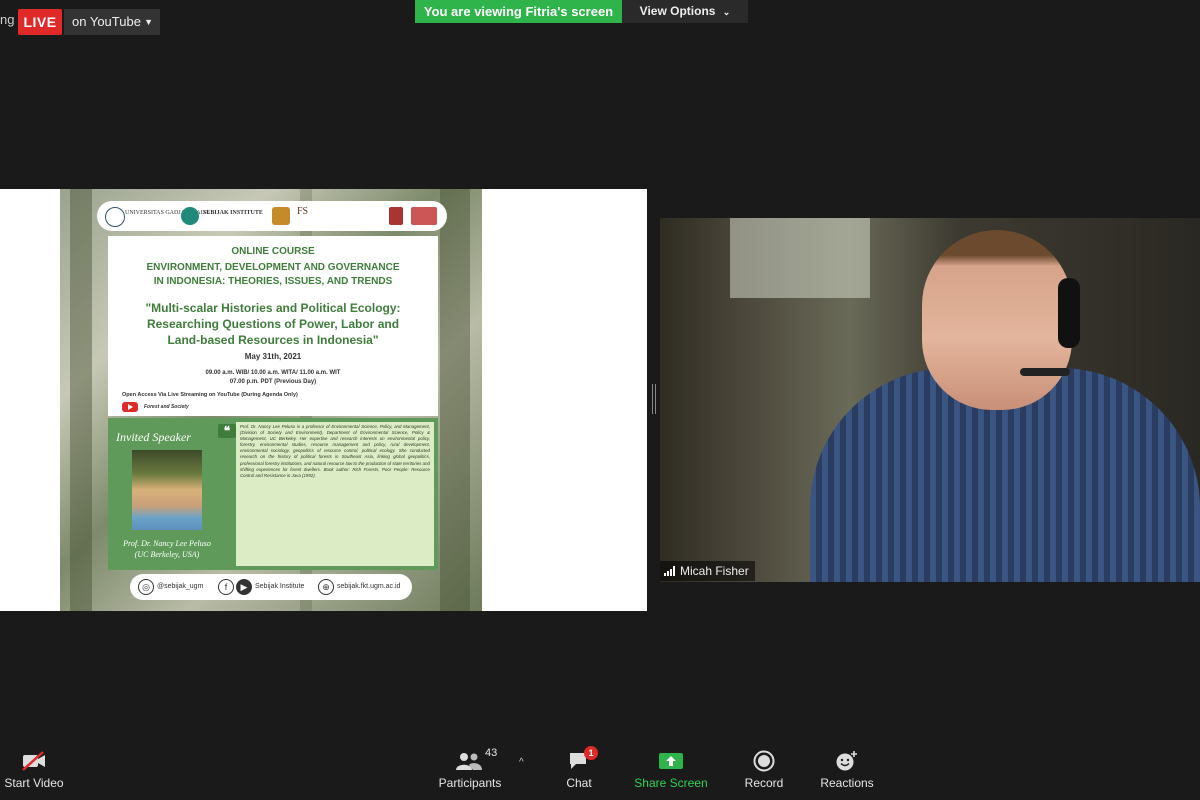 This screenshot has height=800, width=1200. What do you see at coordinates (34, 783) in the screenshot?
I see `start-video-label: Start Video` at bounding box center [34, 783].